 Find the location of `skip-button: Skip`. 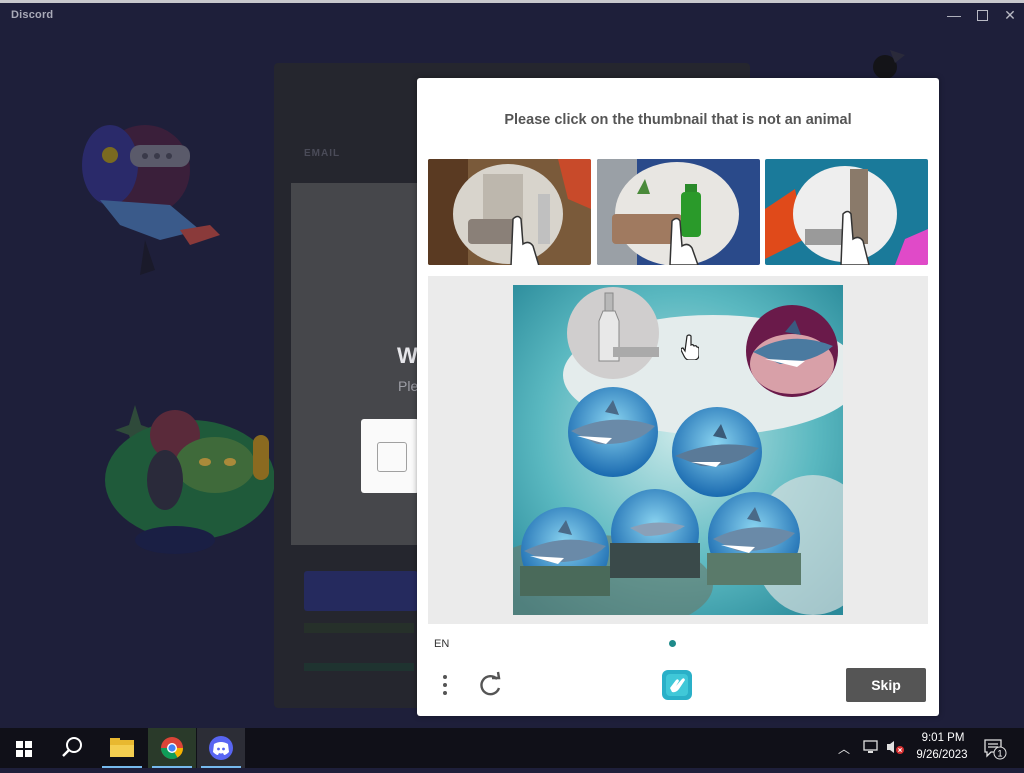

skip-button: Skip is located at coordinates (886, 685).